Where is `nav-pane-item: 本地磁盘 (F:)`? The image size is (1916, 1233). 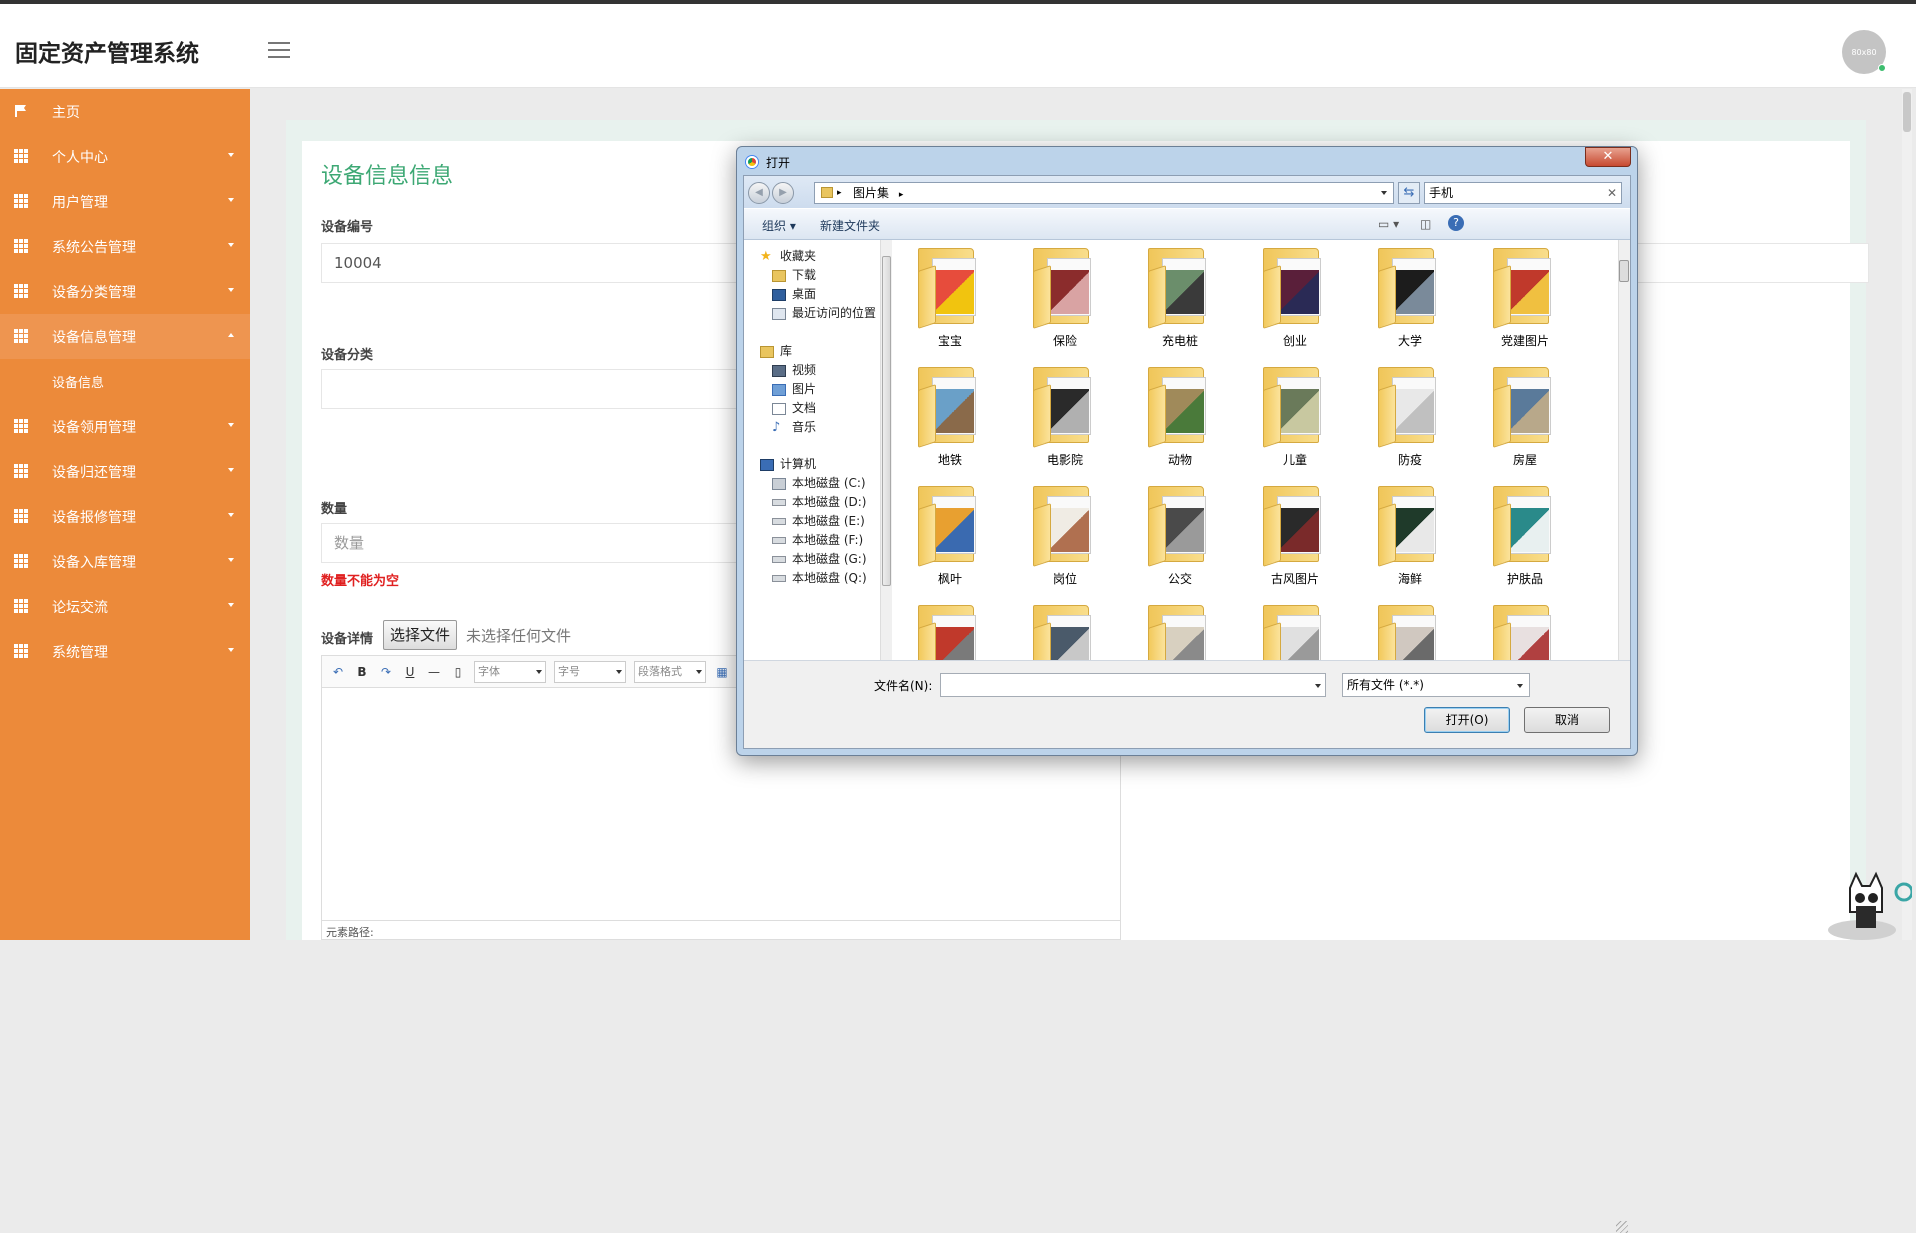 nav-pane-item: 本地磁盘 (F:) is located at coordinates (817, 540).